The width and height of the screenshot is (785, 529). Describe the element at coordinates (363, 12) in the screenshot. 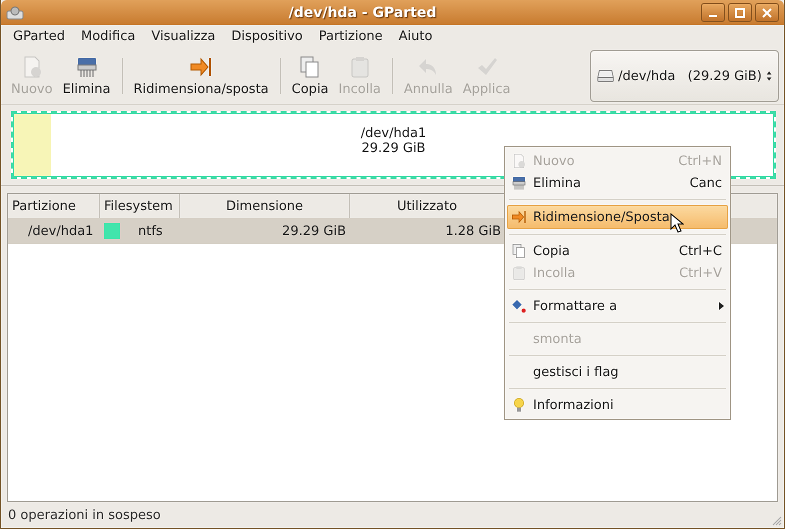

I see `window-title: /dev/hda - GParted` at that location.